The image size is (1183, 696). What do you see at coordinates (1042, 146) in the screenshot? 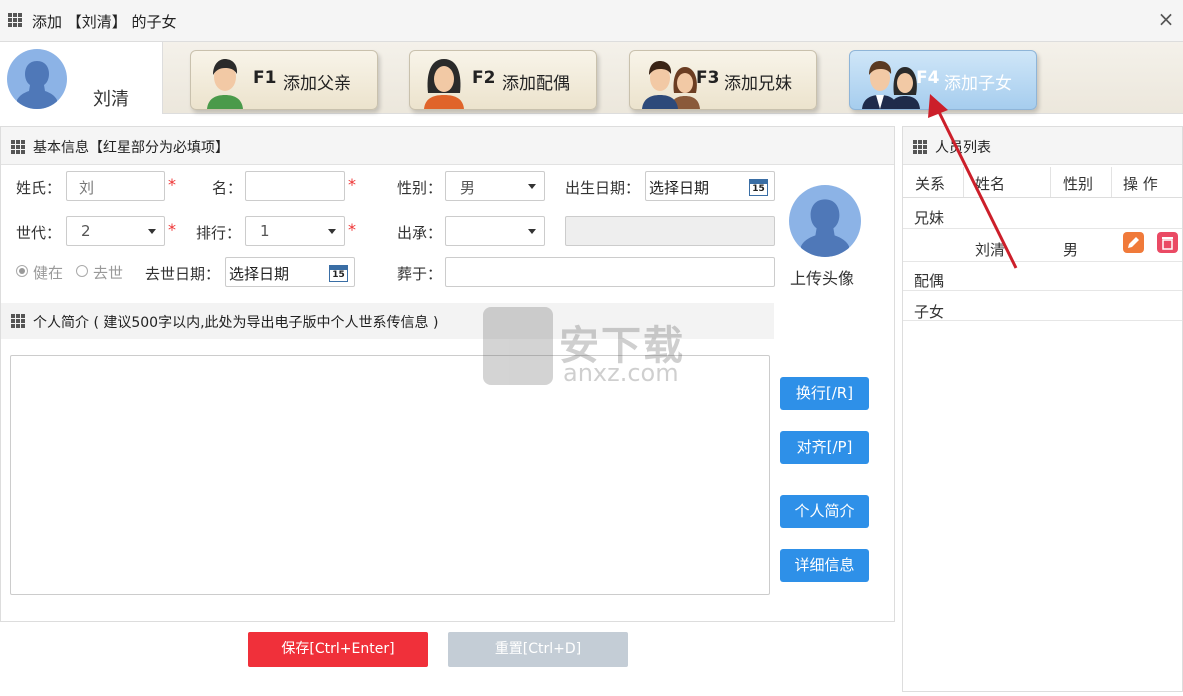
I see `people-list-header: 人员列表` at bounding box center [1042, 146].